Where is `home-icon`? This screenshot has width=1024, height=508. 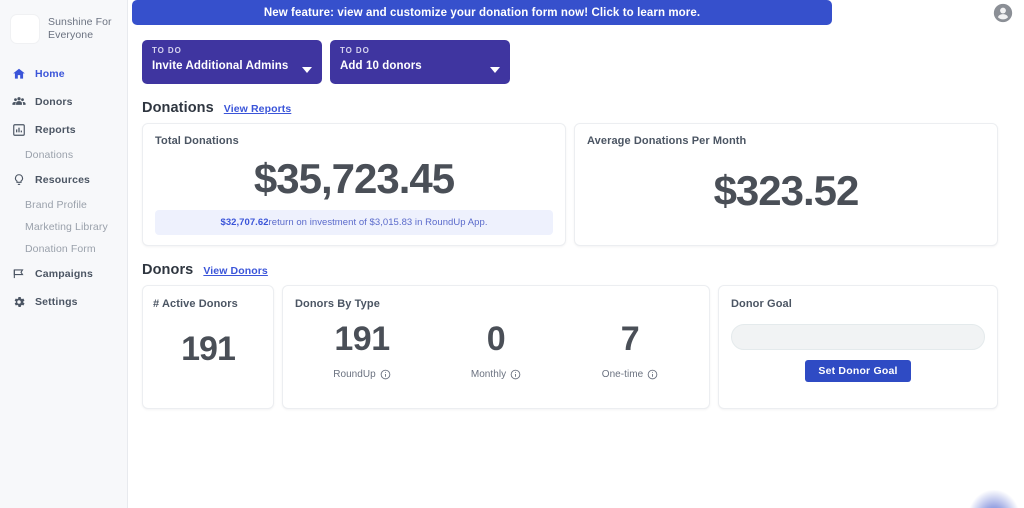 home-icon is located at coordinates (19, 74).